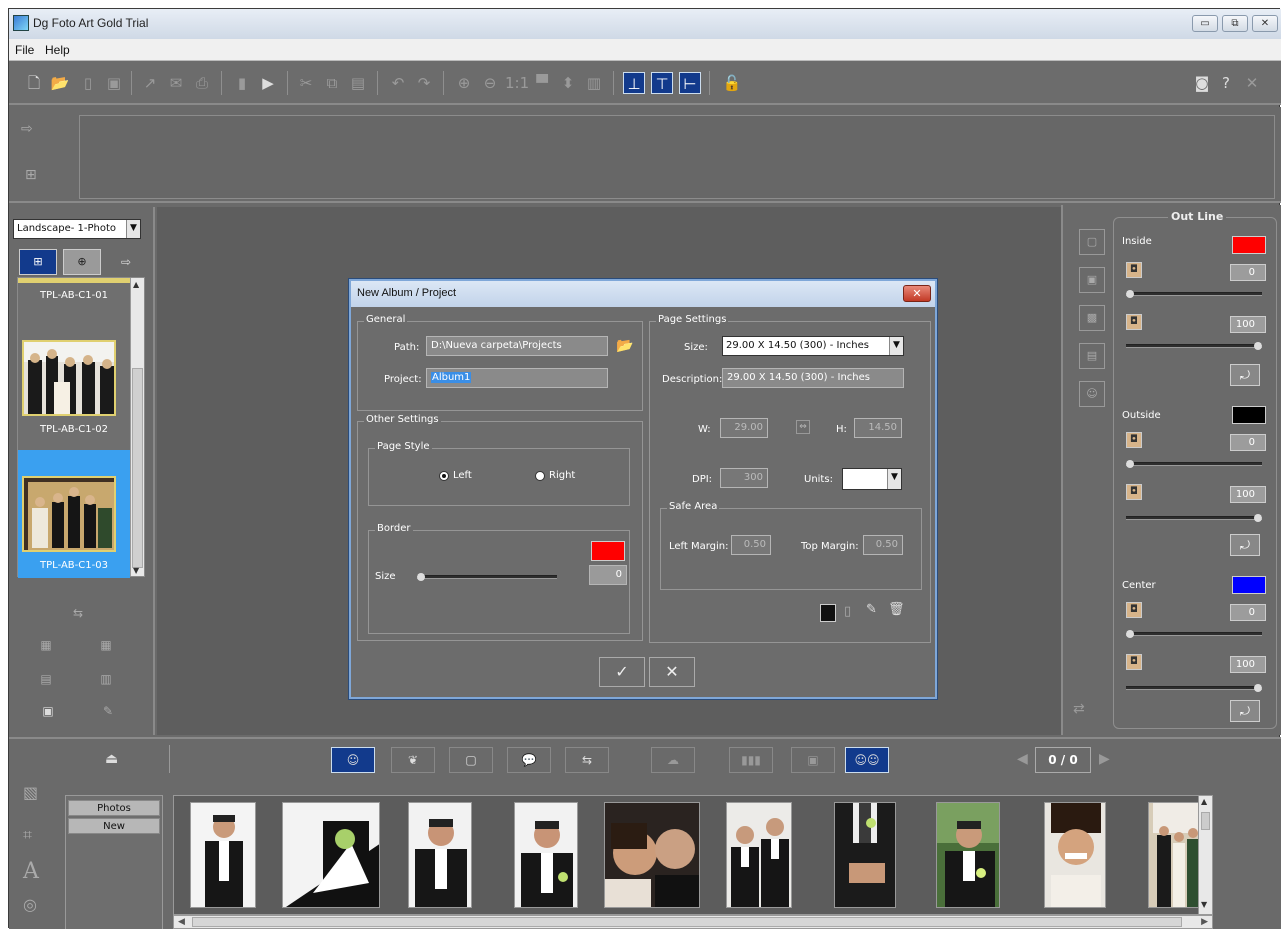 This screenshot has height=929, width=1283. What do you see at coordinates (31, 175) in the screenshot?
I see `add-page-icon: ⊞` at bounding box center [31, 175].